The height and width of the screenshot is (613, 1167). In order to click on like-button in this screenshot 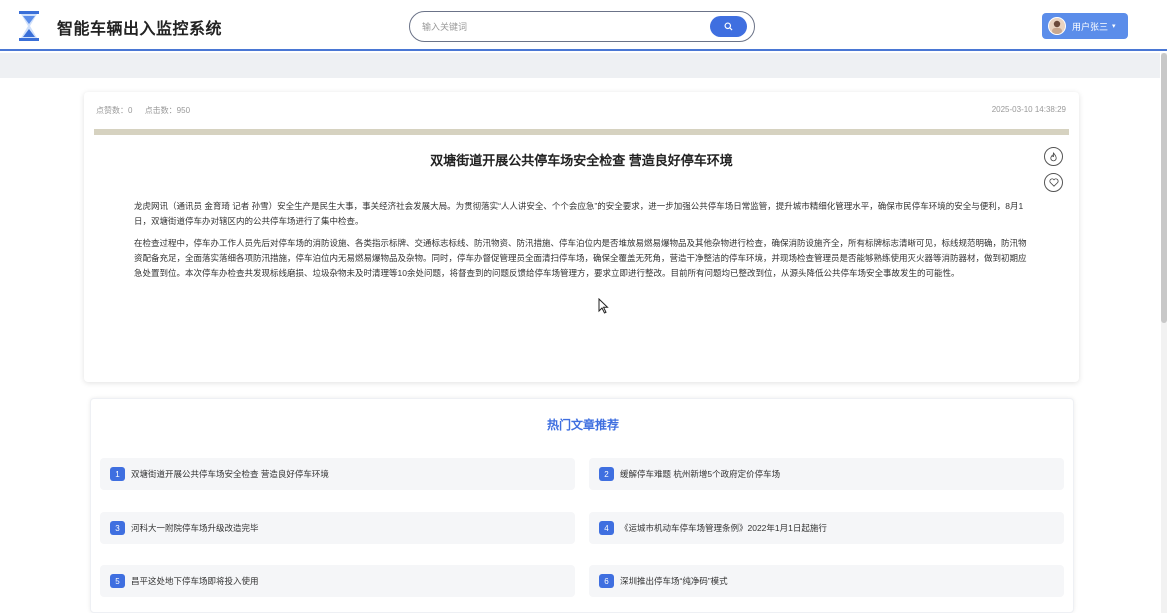, I will do `click(1053, 156)`.